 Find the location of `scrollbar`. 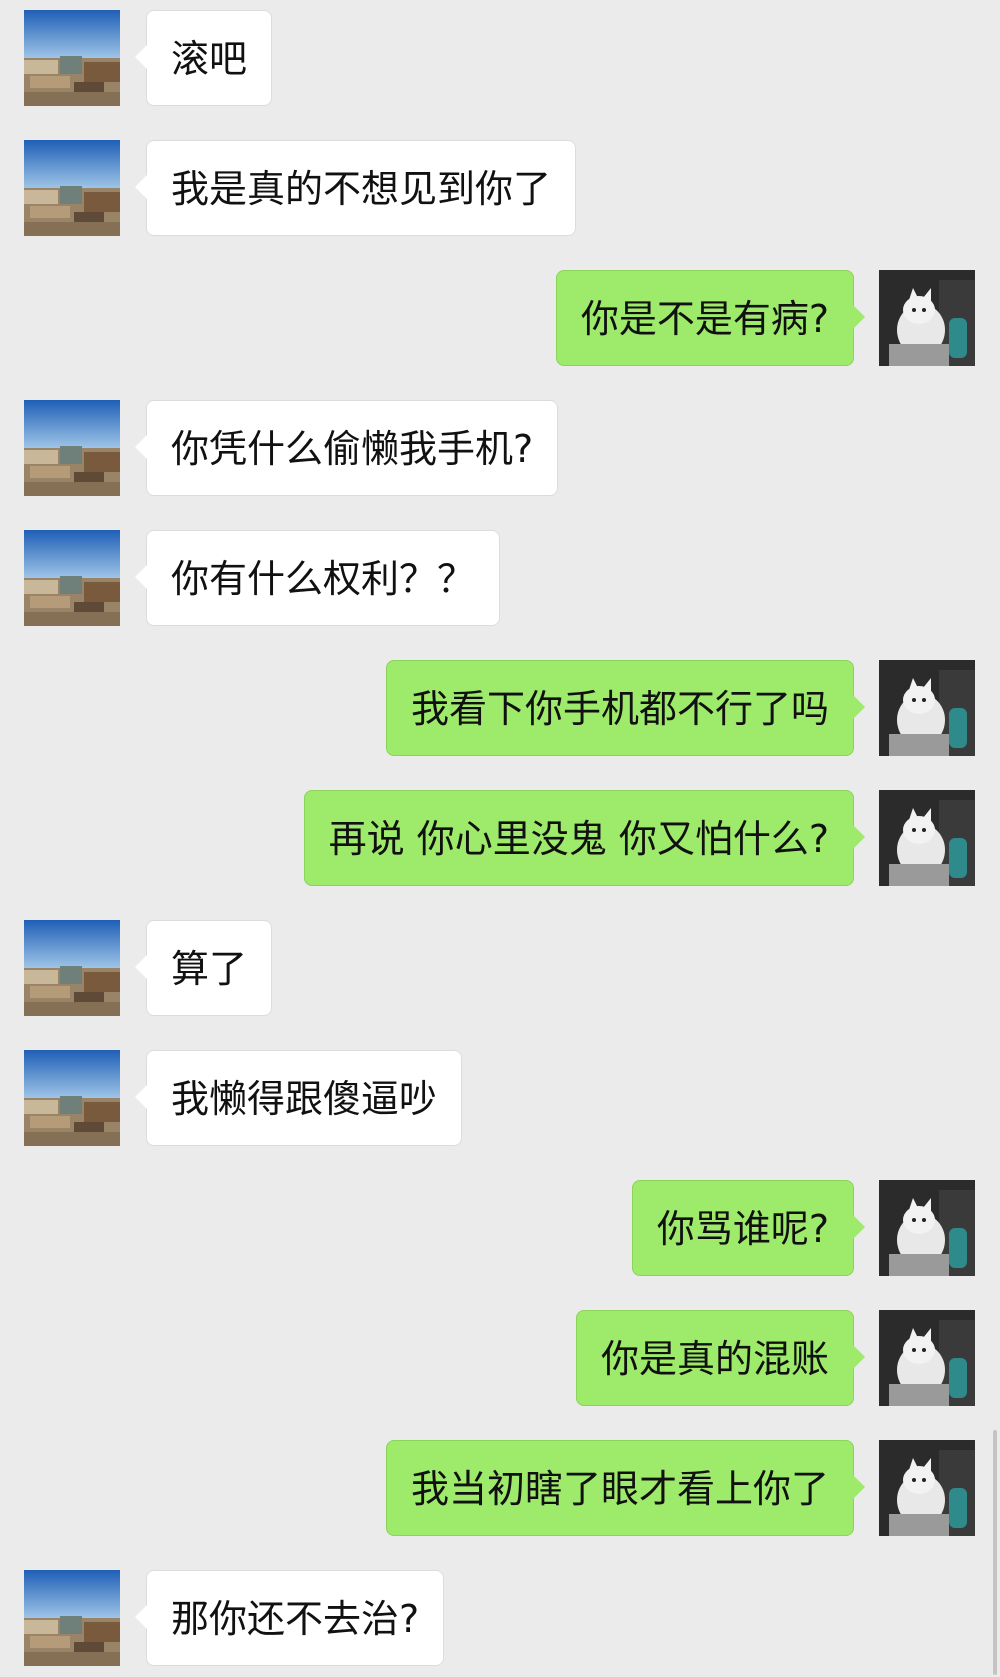

scrollbar is located at coordinates (995, 1552).